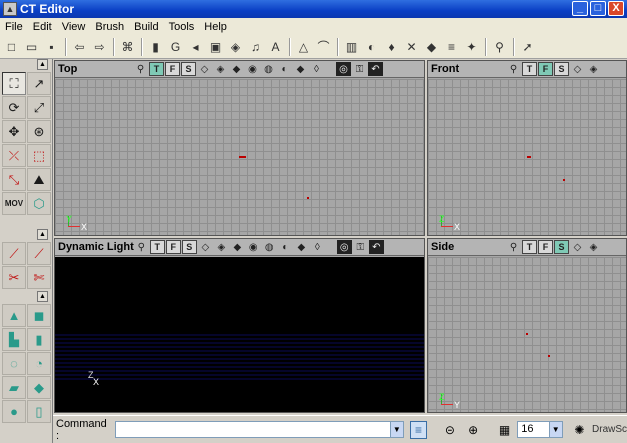 This screenshot has width=627, height=443. What do you see at coordinates (146, 27) in the screenshot?
I see `menu-build: Build` at bounding box center [146, 27].